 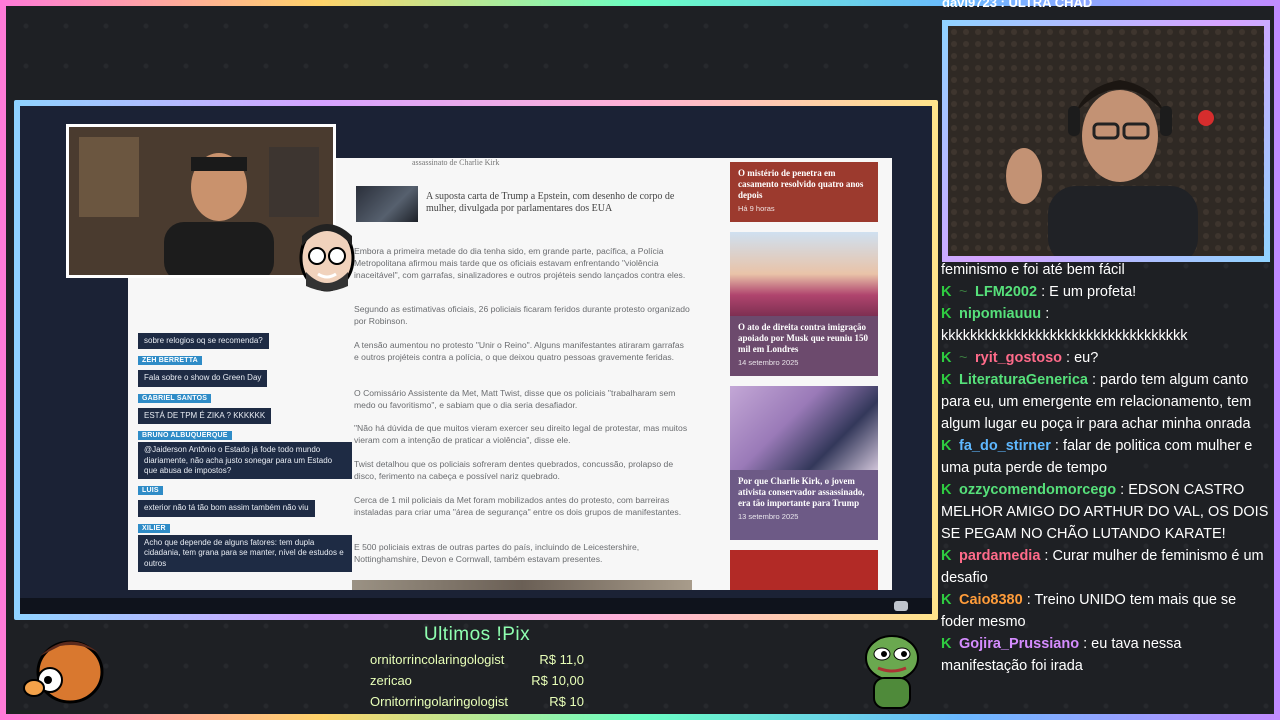 What do you see at coordinates (439, 701) in the screenshot?
I see `pix-name: Ornitorringolaringologist` at bounding box center [439, 701].